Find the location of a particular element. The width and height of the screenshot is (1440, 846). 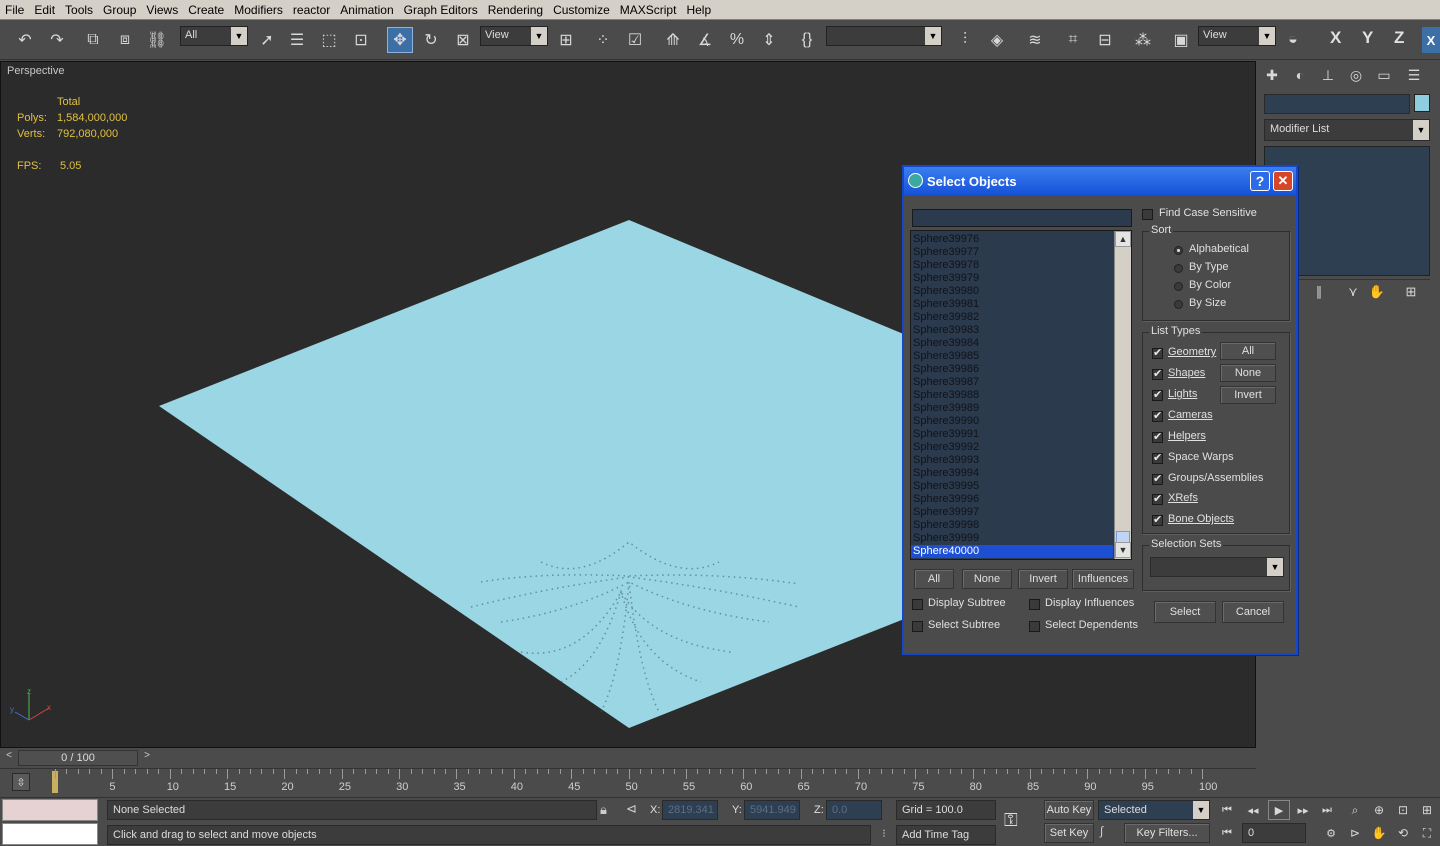

pin-stack-icon: ∥ is located at coordinates (1319, 292).